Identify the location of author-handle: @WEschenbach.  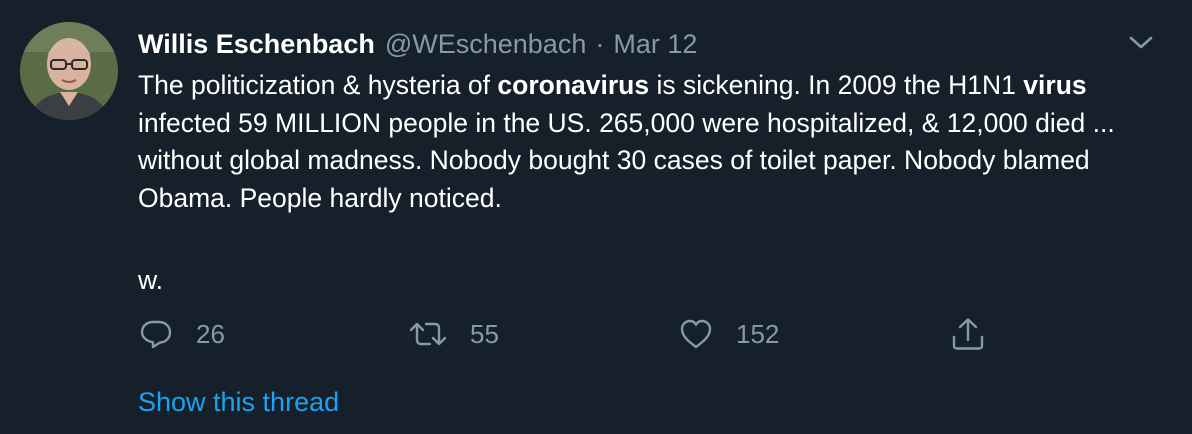
(486, 44).